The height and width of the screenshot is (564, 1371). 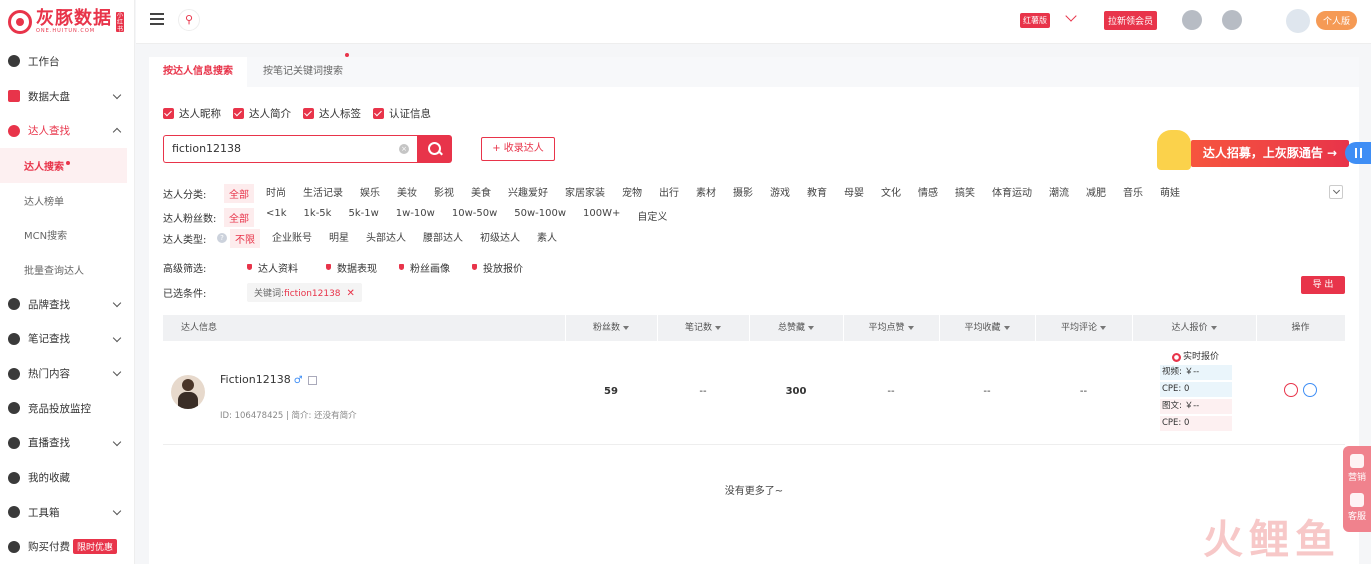 I want to click on bell-icon, so click(x=1232, y=20).